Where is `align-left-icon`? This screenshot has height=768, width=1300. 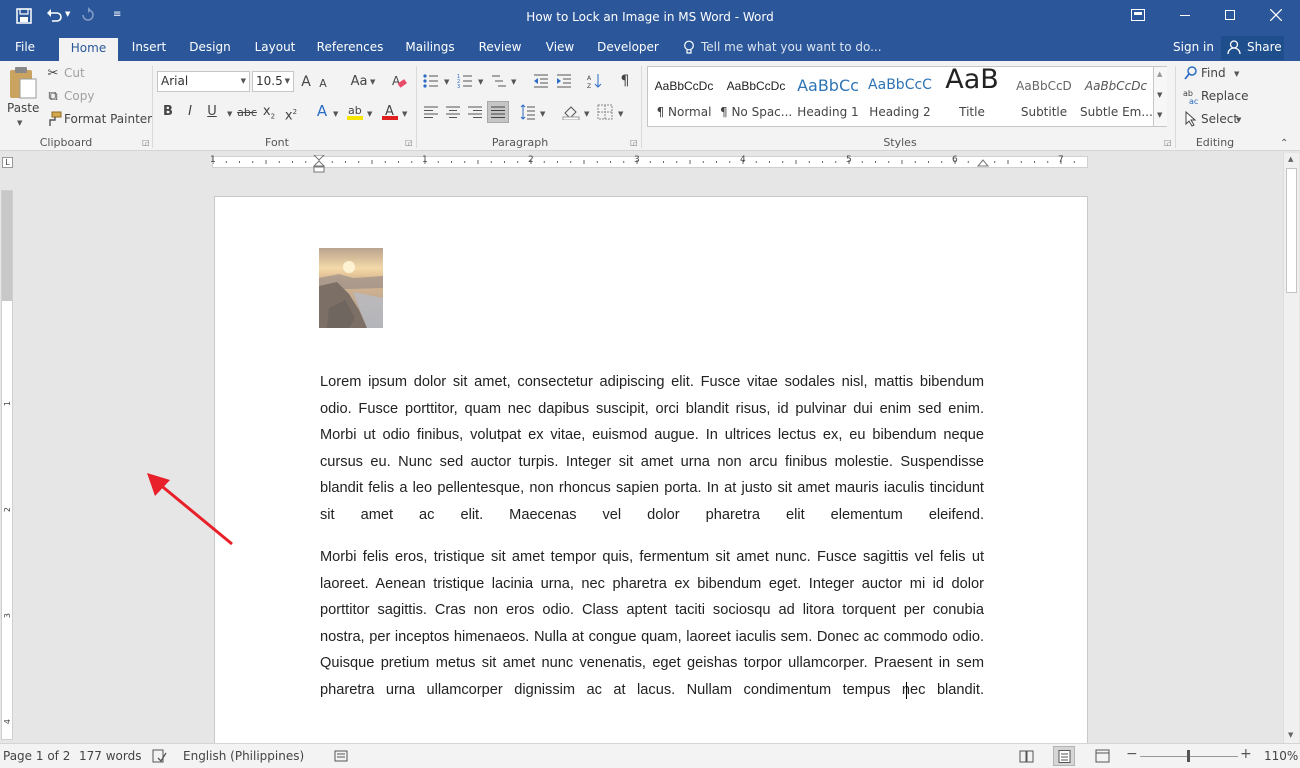 align-left-icon is located at coordinates (431, 112).